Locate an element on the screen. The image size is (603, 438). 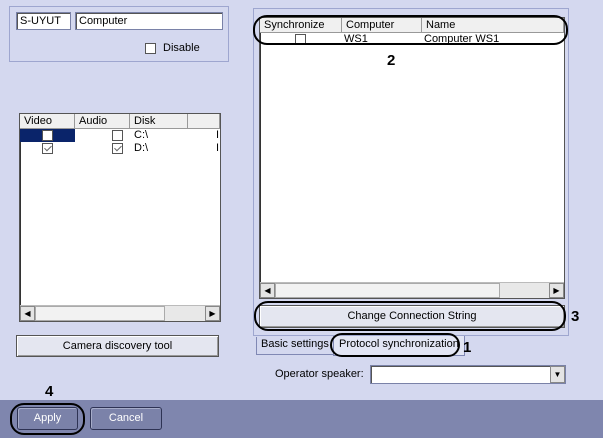
annotation-number-4: 4 is located at coordinates (49, 391).